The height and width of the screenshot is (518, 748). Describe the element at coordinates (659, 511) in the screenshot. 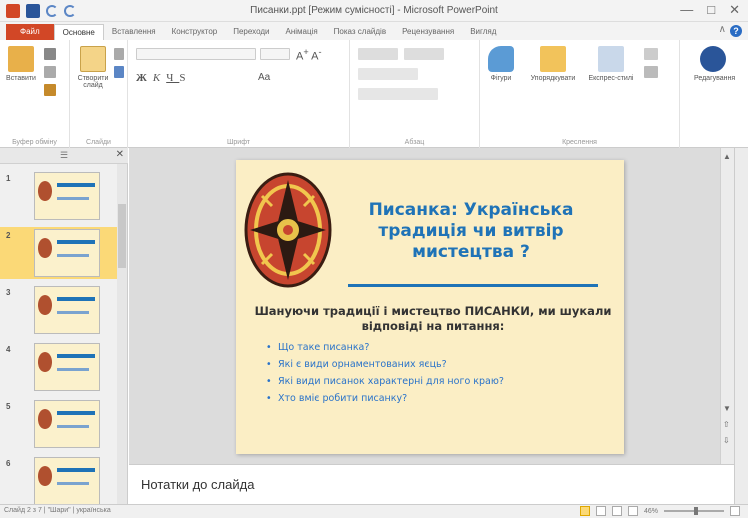

I see `view-controls: 46%` at that location.